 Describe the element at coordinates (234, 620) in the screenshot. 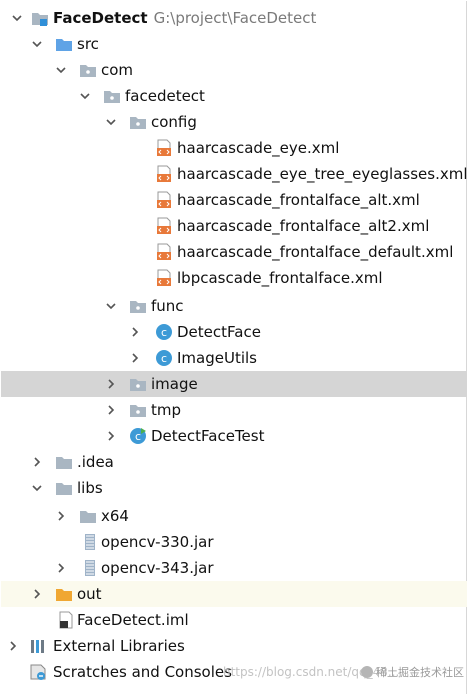

I see `tree-row-iml: FaceDetect.iml` at that location.